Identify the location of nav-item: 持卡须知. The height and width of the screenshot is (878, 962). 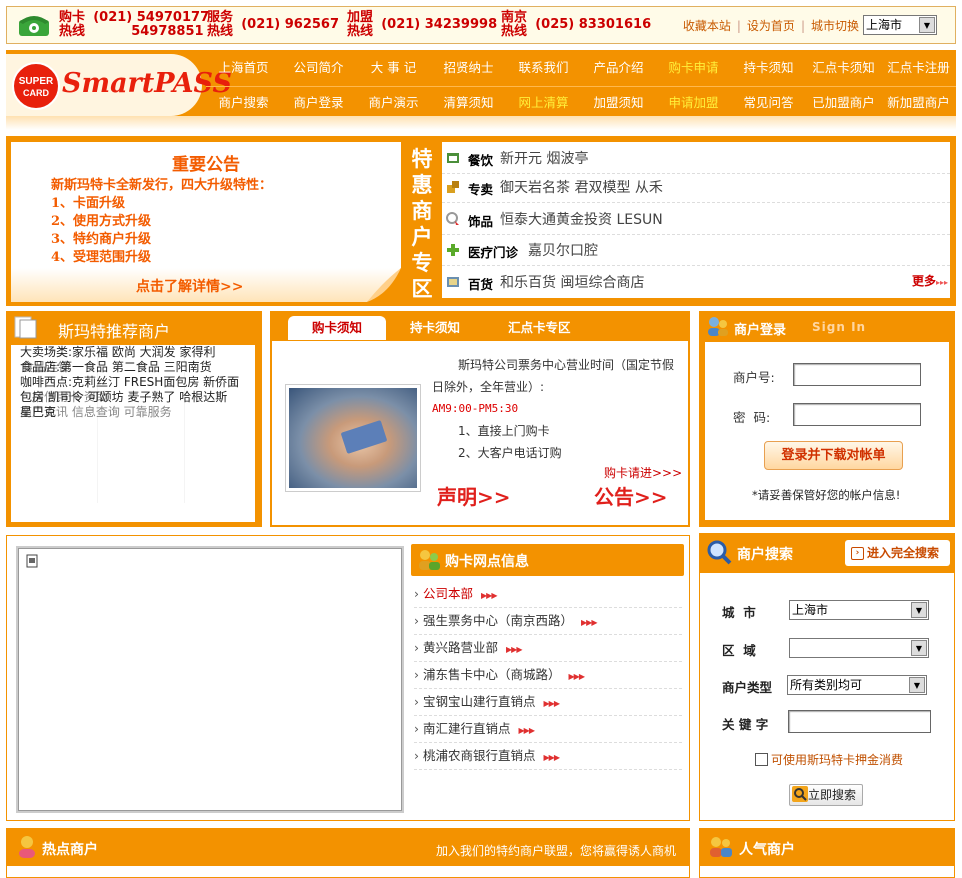
(768, 68).